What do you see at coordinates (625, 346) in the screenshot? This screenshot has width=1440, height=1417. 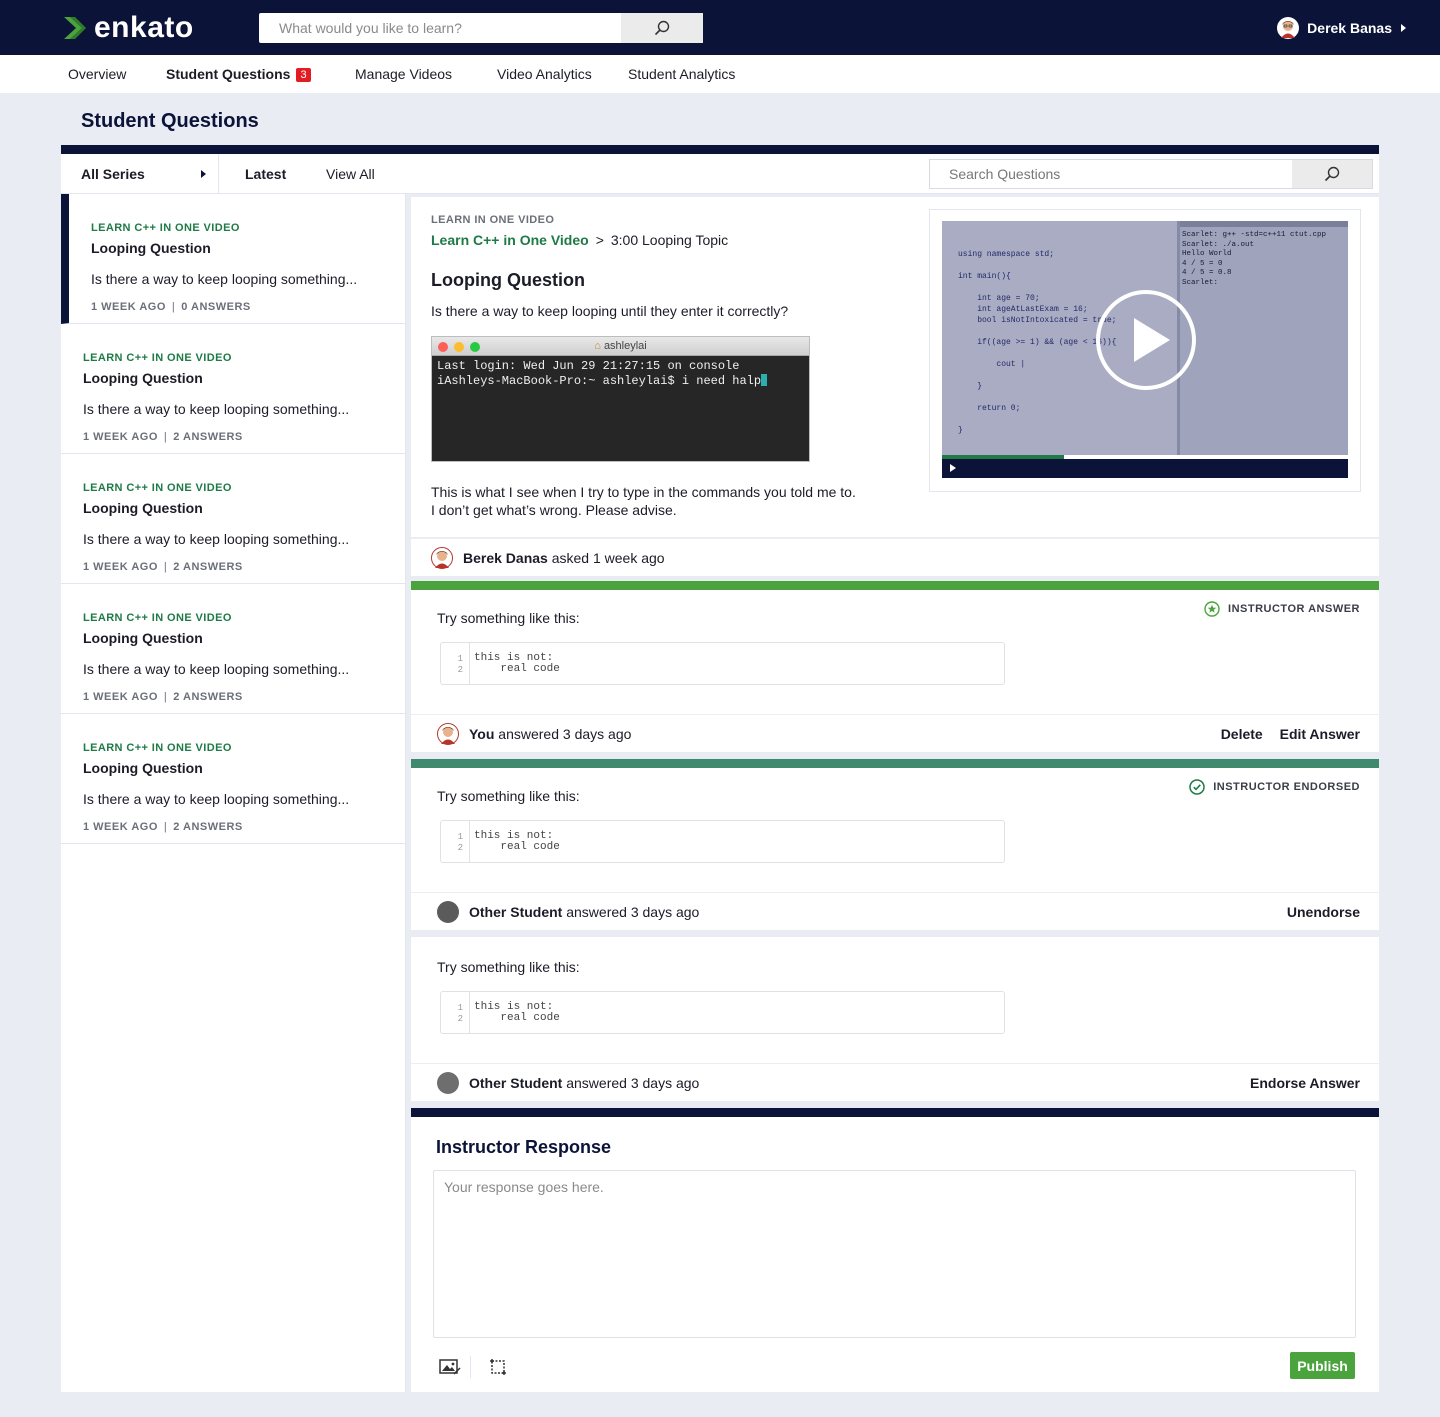 I see `terminal-title-text: ashleylai` at bounding box center [625, 346].